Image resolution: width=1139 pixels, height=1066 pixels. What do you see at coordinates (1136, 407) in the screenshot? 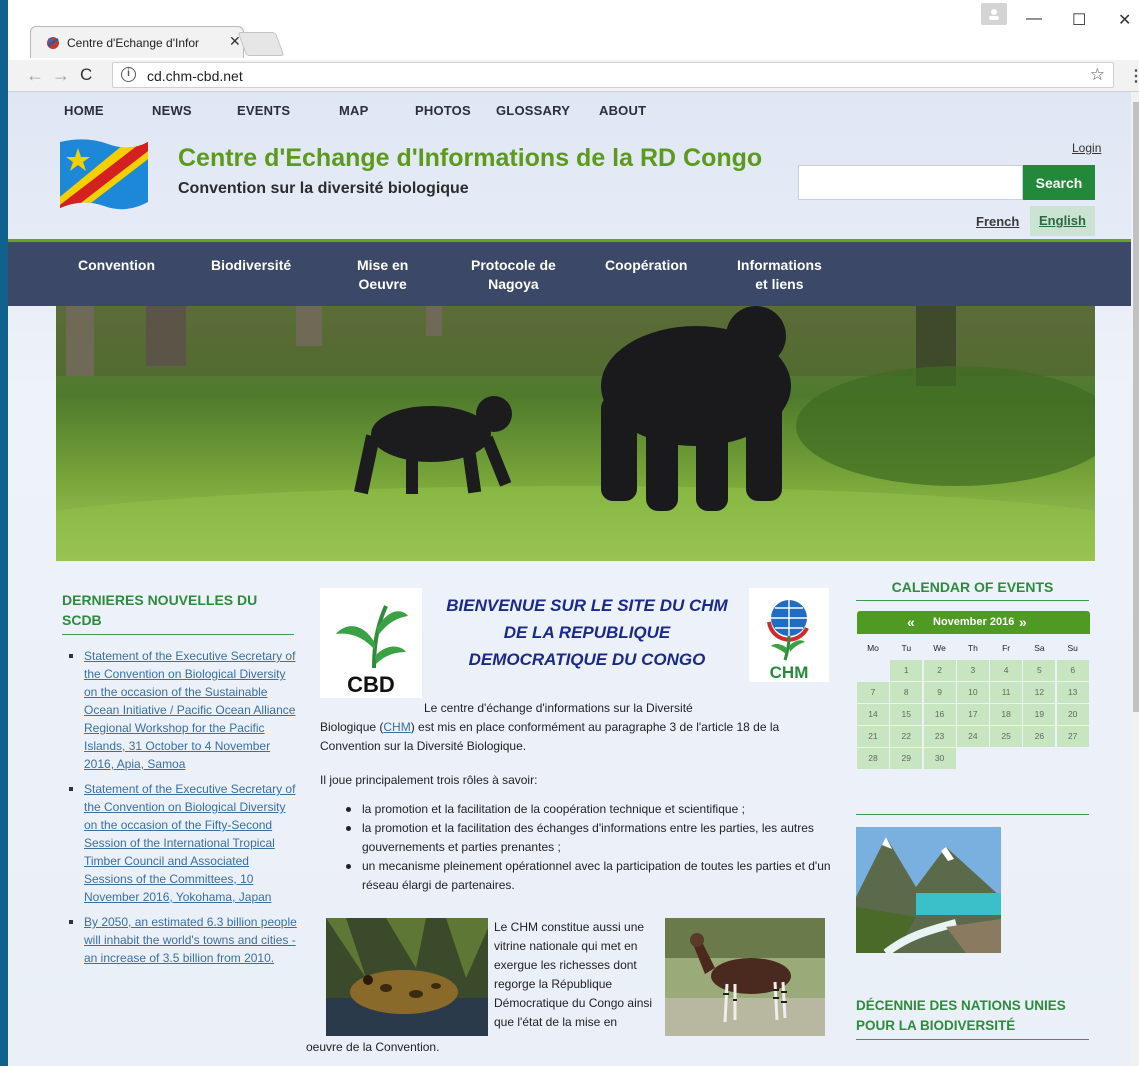
I see `scrollbar-thumb` at bounding box center [1136, 407].